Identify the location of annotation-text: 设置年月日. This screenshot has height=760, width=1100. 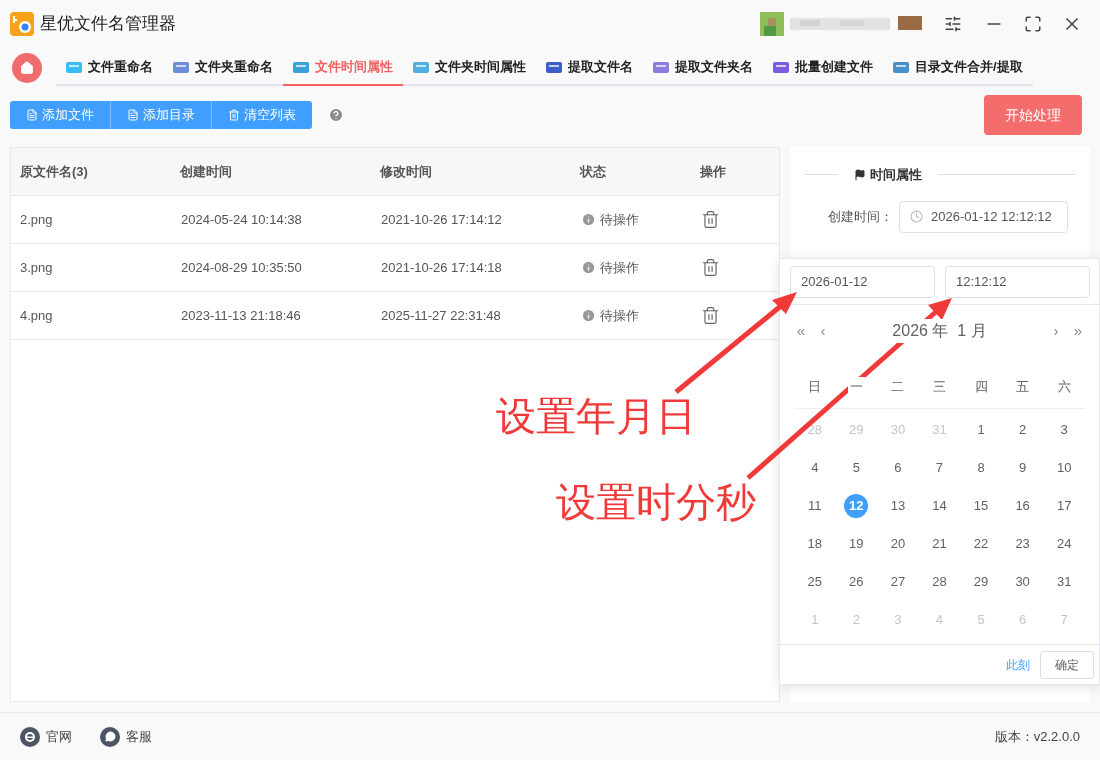
(596, 416).